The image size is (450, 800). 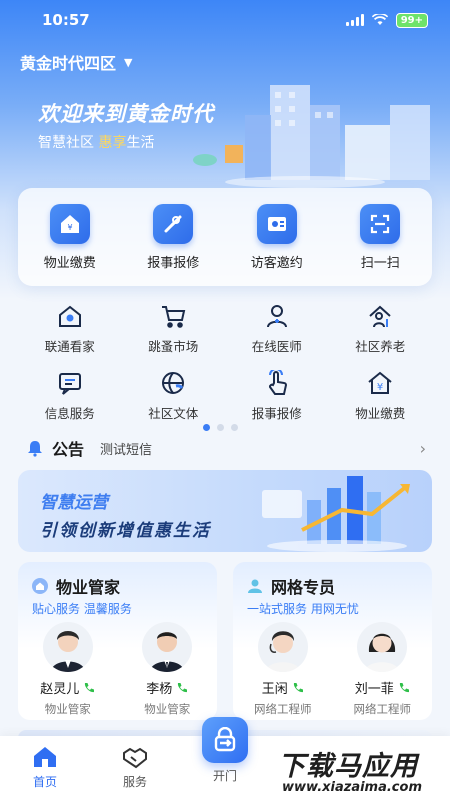 I want to click on home-icon, so click(x=45, y=757).